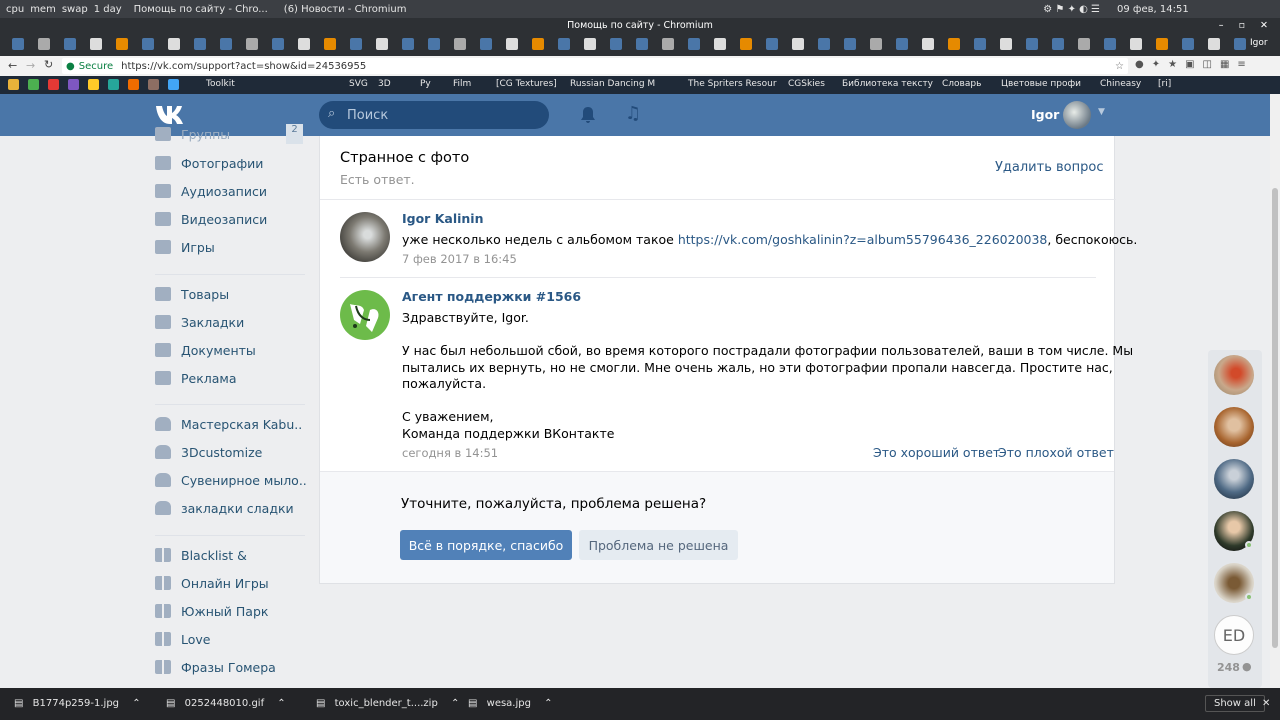  What do you see at coordinates (1077, 115) in the screenshot?
I see `header-avatar` at bounding box center [1077, 115].